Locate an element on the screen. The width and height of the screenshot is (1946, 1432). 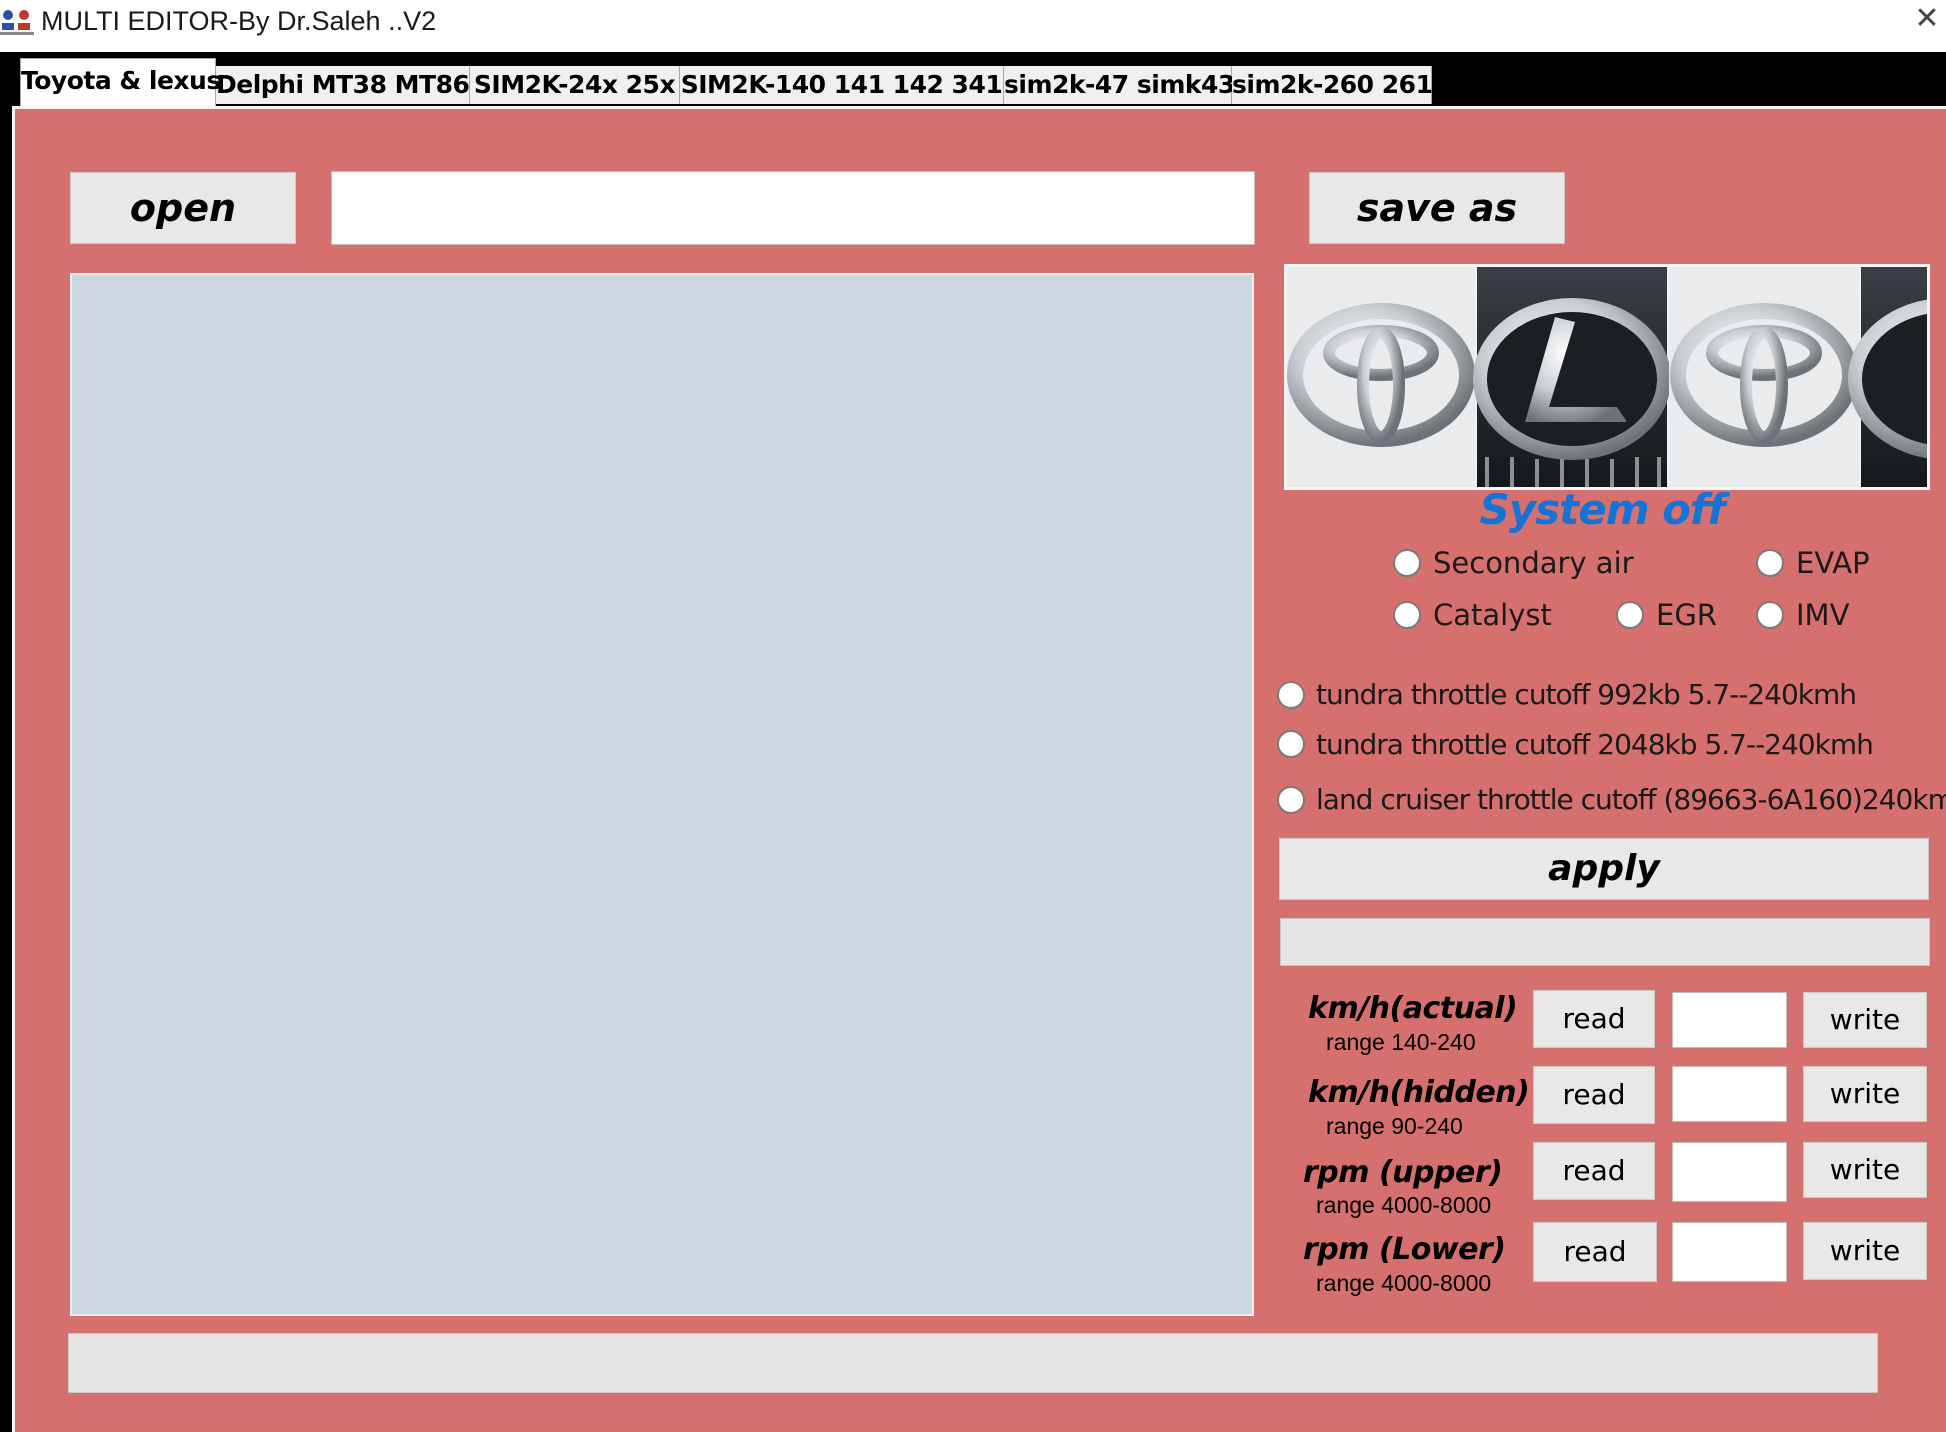
rpm-lower-read-button: read is located at coordinates (1595, 1252).